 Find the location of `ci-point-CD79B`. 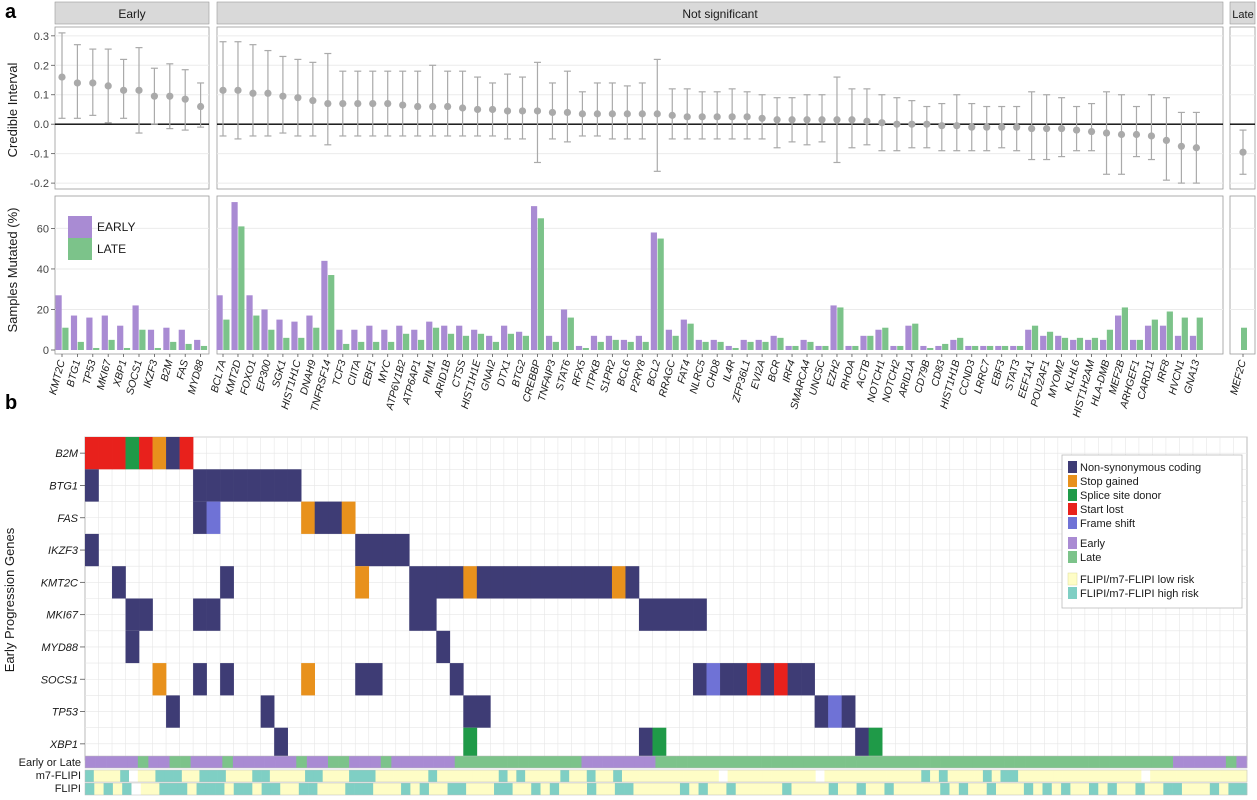

ci-point-CD79B is located at coordinates (927, 124).